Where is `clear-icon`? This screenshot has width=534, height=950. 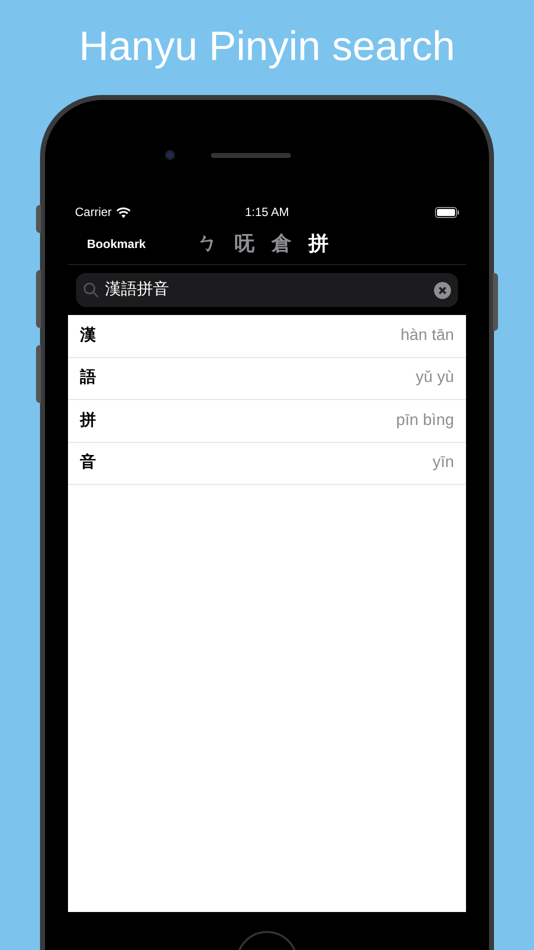 clear-icon is located at coordinates (442, 290).